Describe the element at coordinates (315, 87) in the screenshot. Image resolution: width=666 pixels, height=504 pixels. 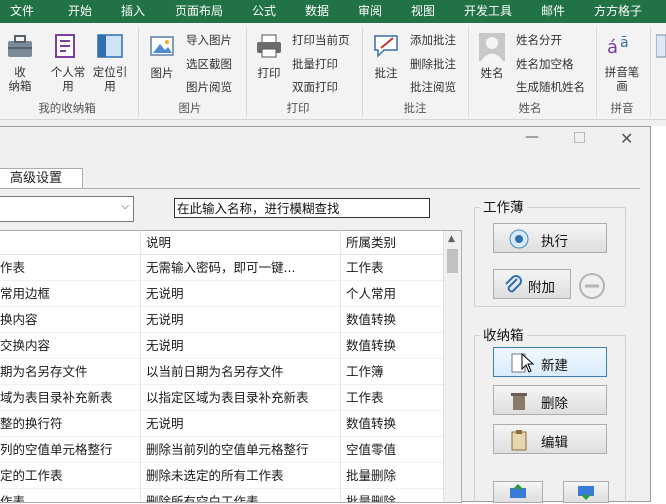
I see `duplex-print-button: 双面打印` at that location.